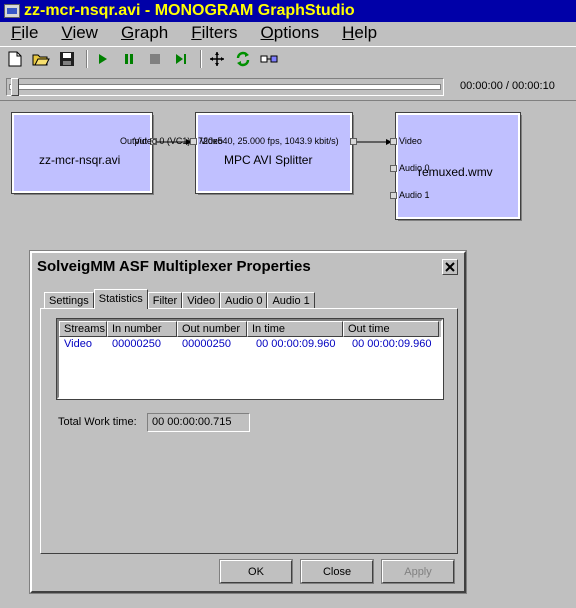 The image size is (576, 608). What do you see at coordinates (217, 59) in the screenshot?
I see `layout-icon` at bounding box center [217, 59].